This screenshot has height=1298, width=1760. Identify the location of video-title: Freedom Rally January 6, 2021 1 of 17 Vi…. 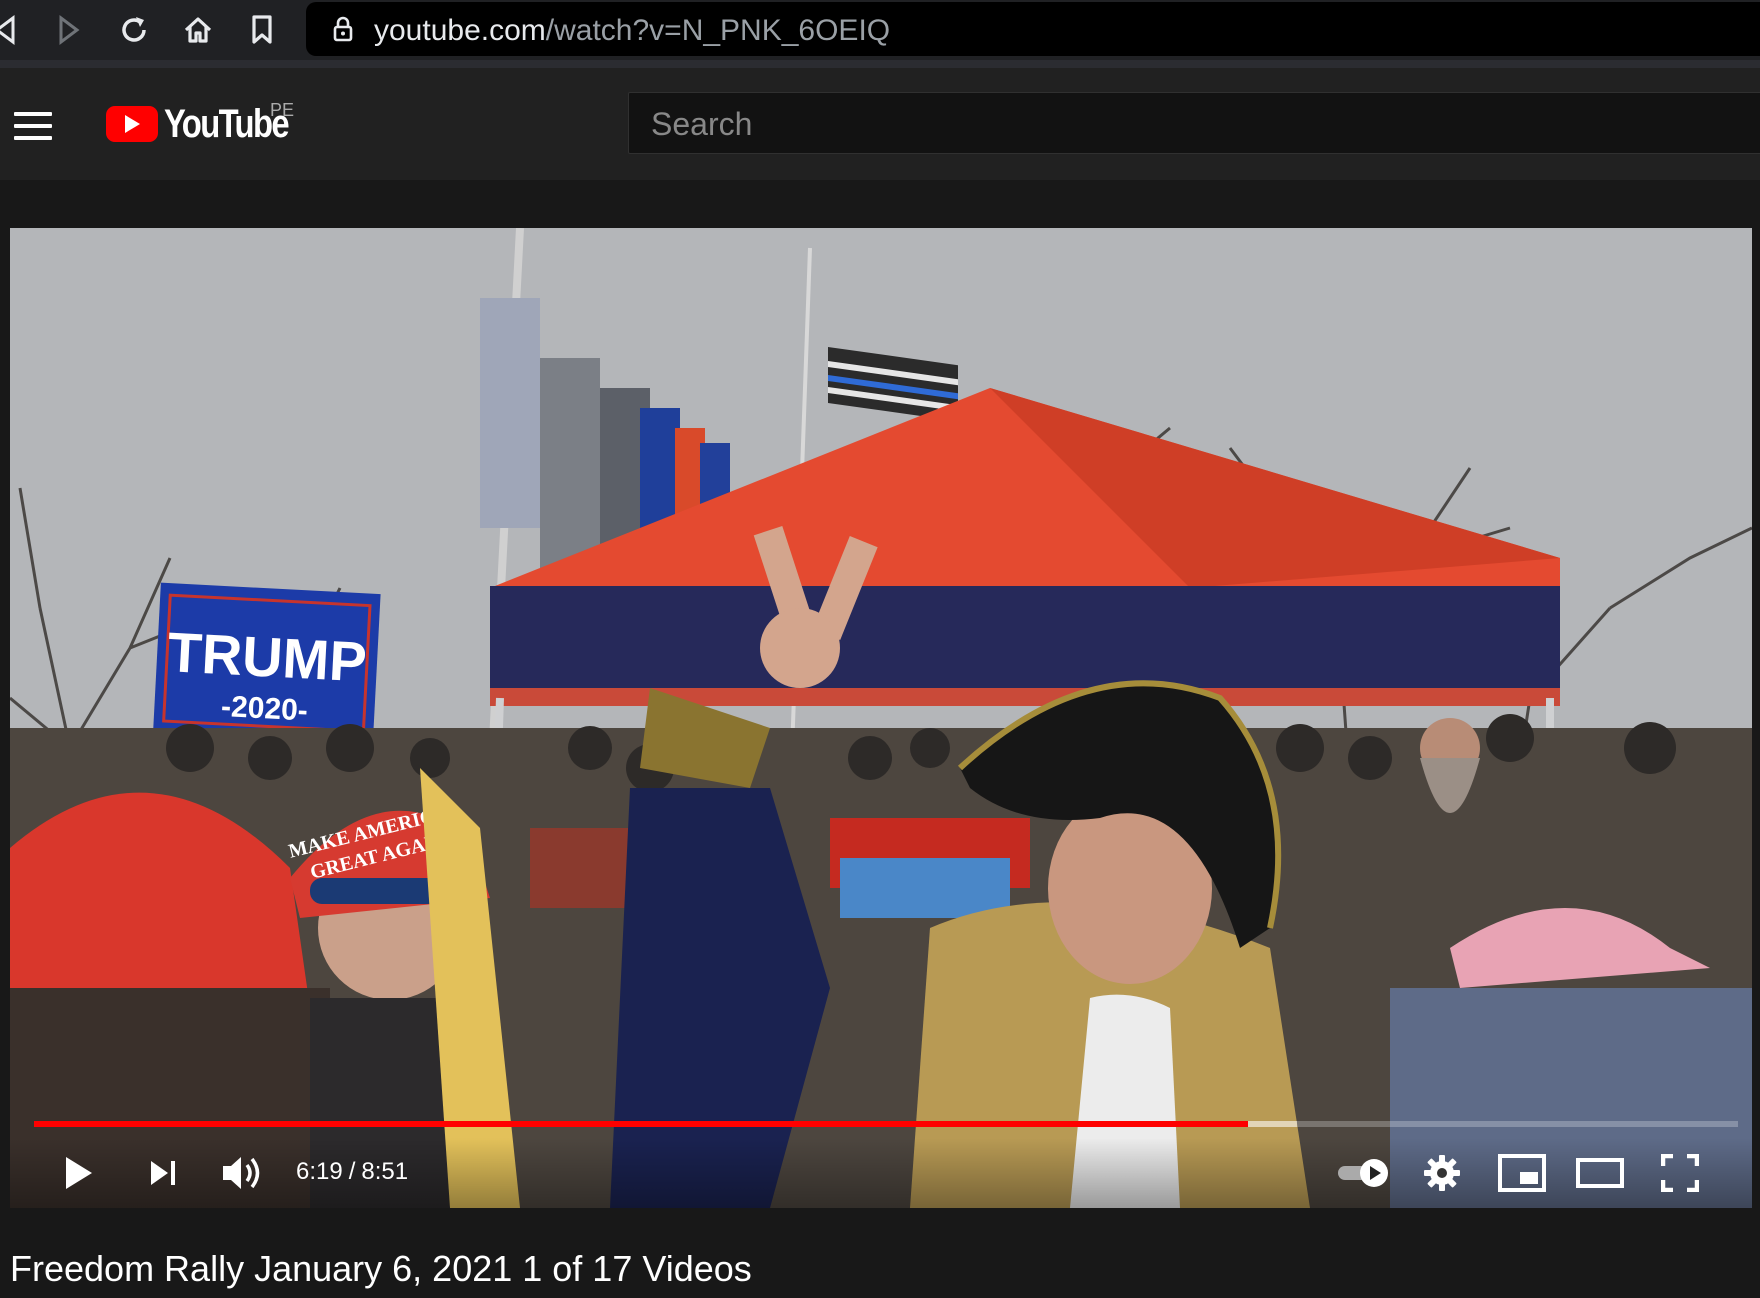
(381, 1268).